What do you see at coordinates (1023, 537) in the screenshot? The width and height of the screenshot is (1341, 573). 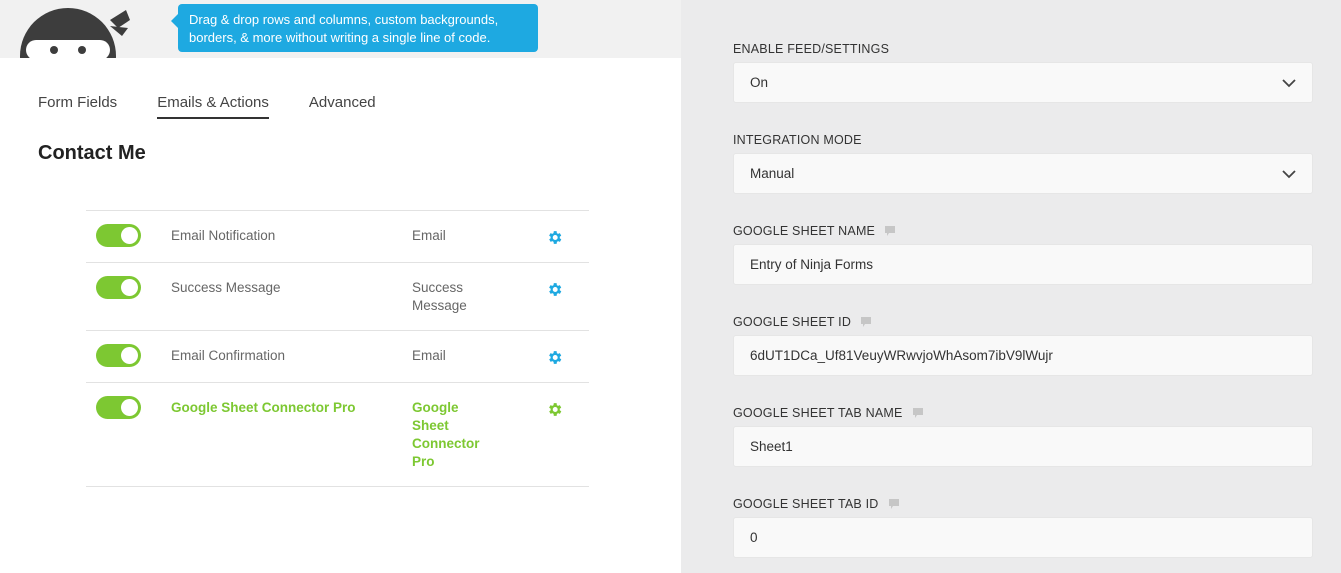 I see `tab-id-input: 0` at bounding box center [1023, 537].